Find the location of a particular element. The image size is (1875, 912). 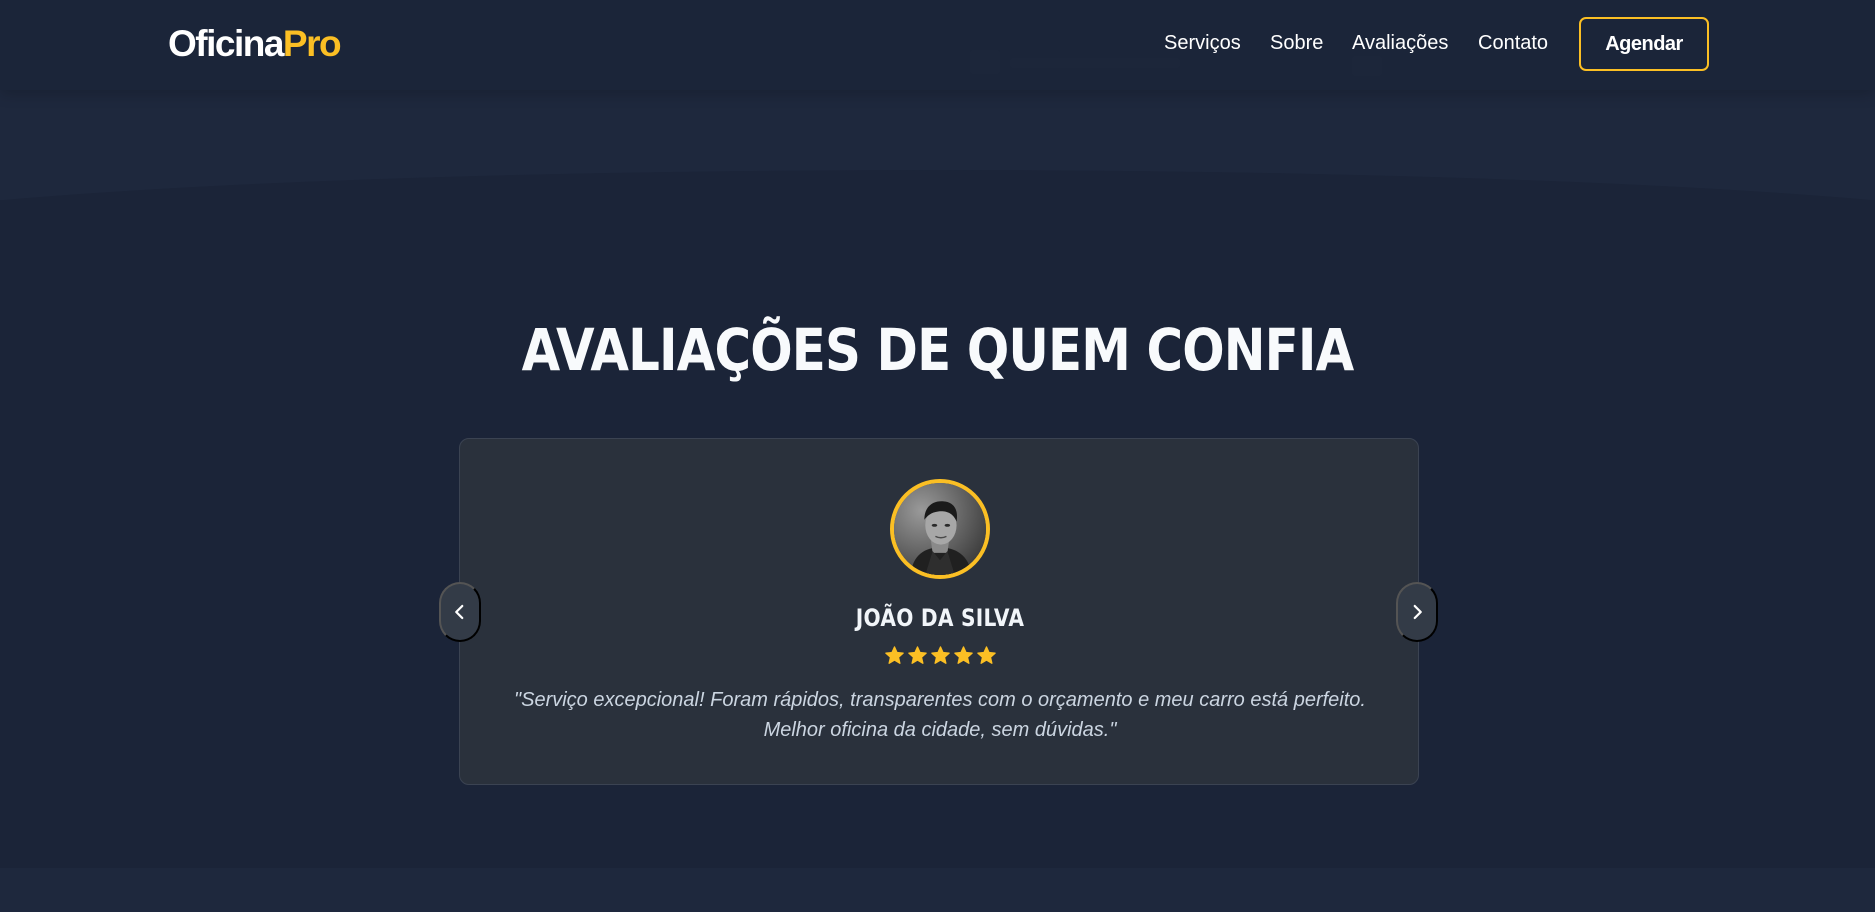

carousel-next-button is located at coordinates (1417, 612).